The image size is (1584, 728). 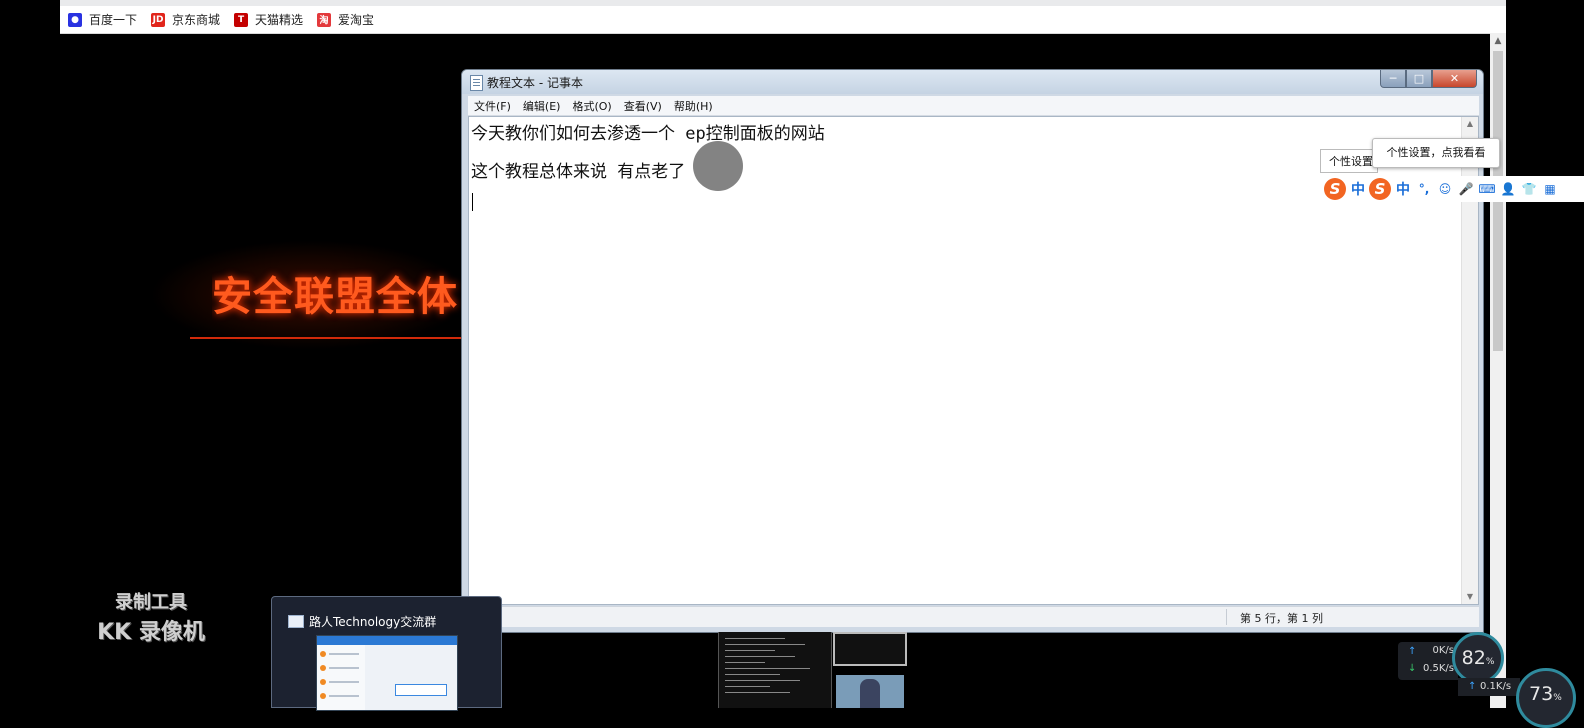 I want to click on toolbox-grid-icon: ▦, so click(x=1550, y=189).